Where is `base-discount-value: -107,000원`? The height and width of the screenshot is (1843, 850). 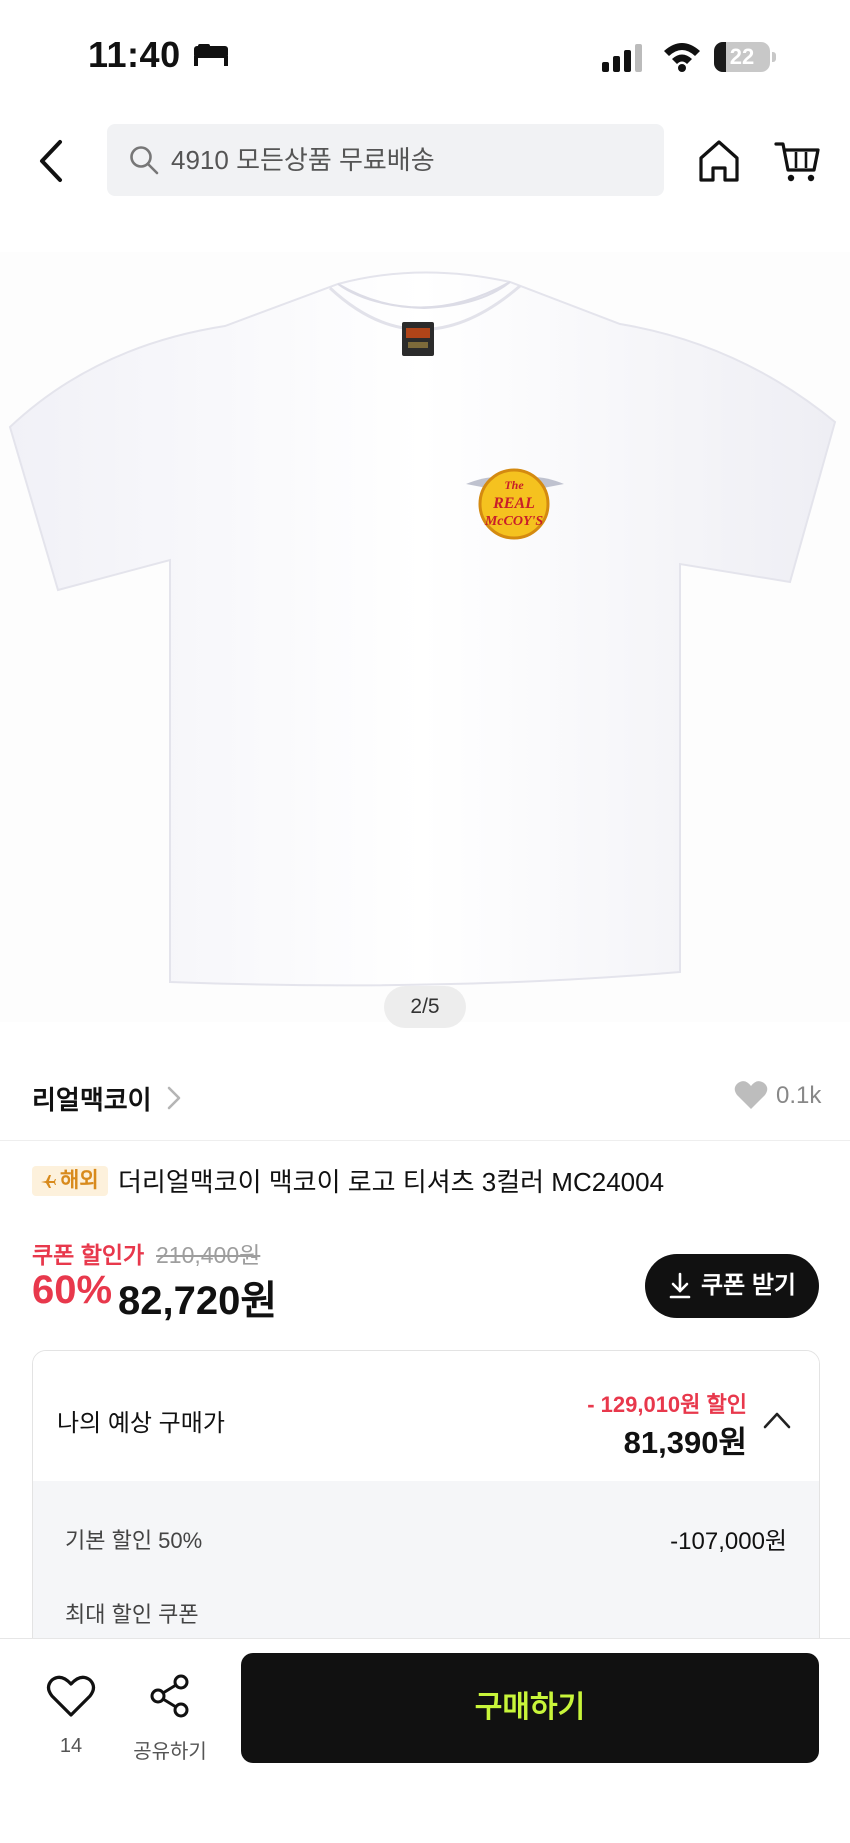 base-discount-value: -107,000원 is located at coordinates (728, 1541).